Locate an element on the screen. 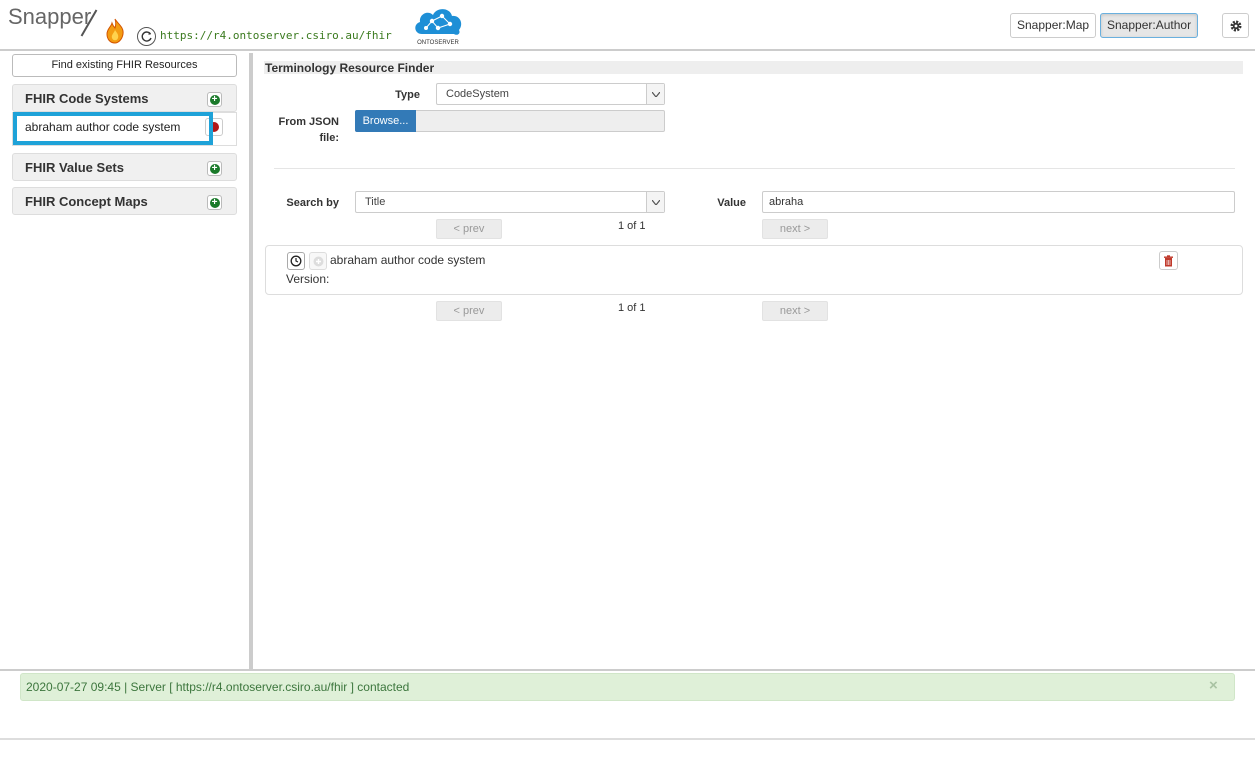 The height and width of the screenshot is (758, 1255). settings-gear-button is located at coordinates (1235, 25).